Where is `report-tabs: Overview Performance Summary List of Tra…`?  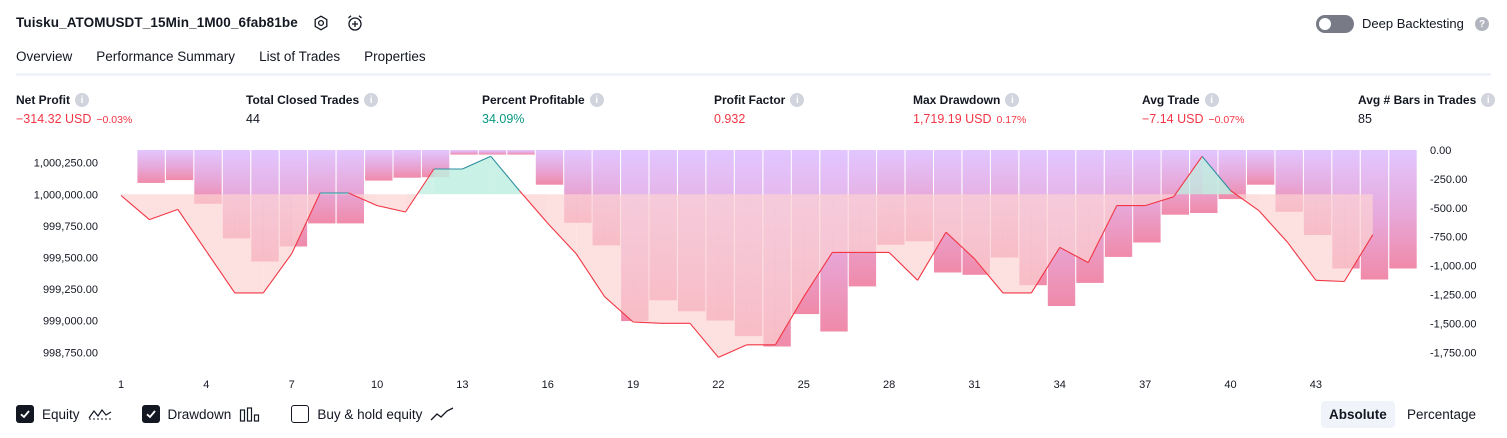
report-tabs: Overview Performance Summary List of Tra… is located at coordinates (221, 61).